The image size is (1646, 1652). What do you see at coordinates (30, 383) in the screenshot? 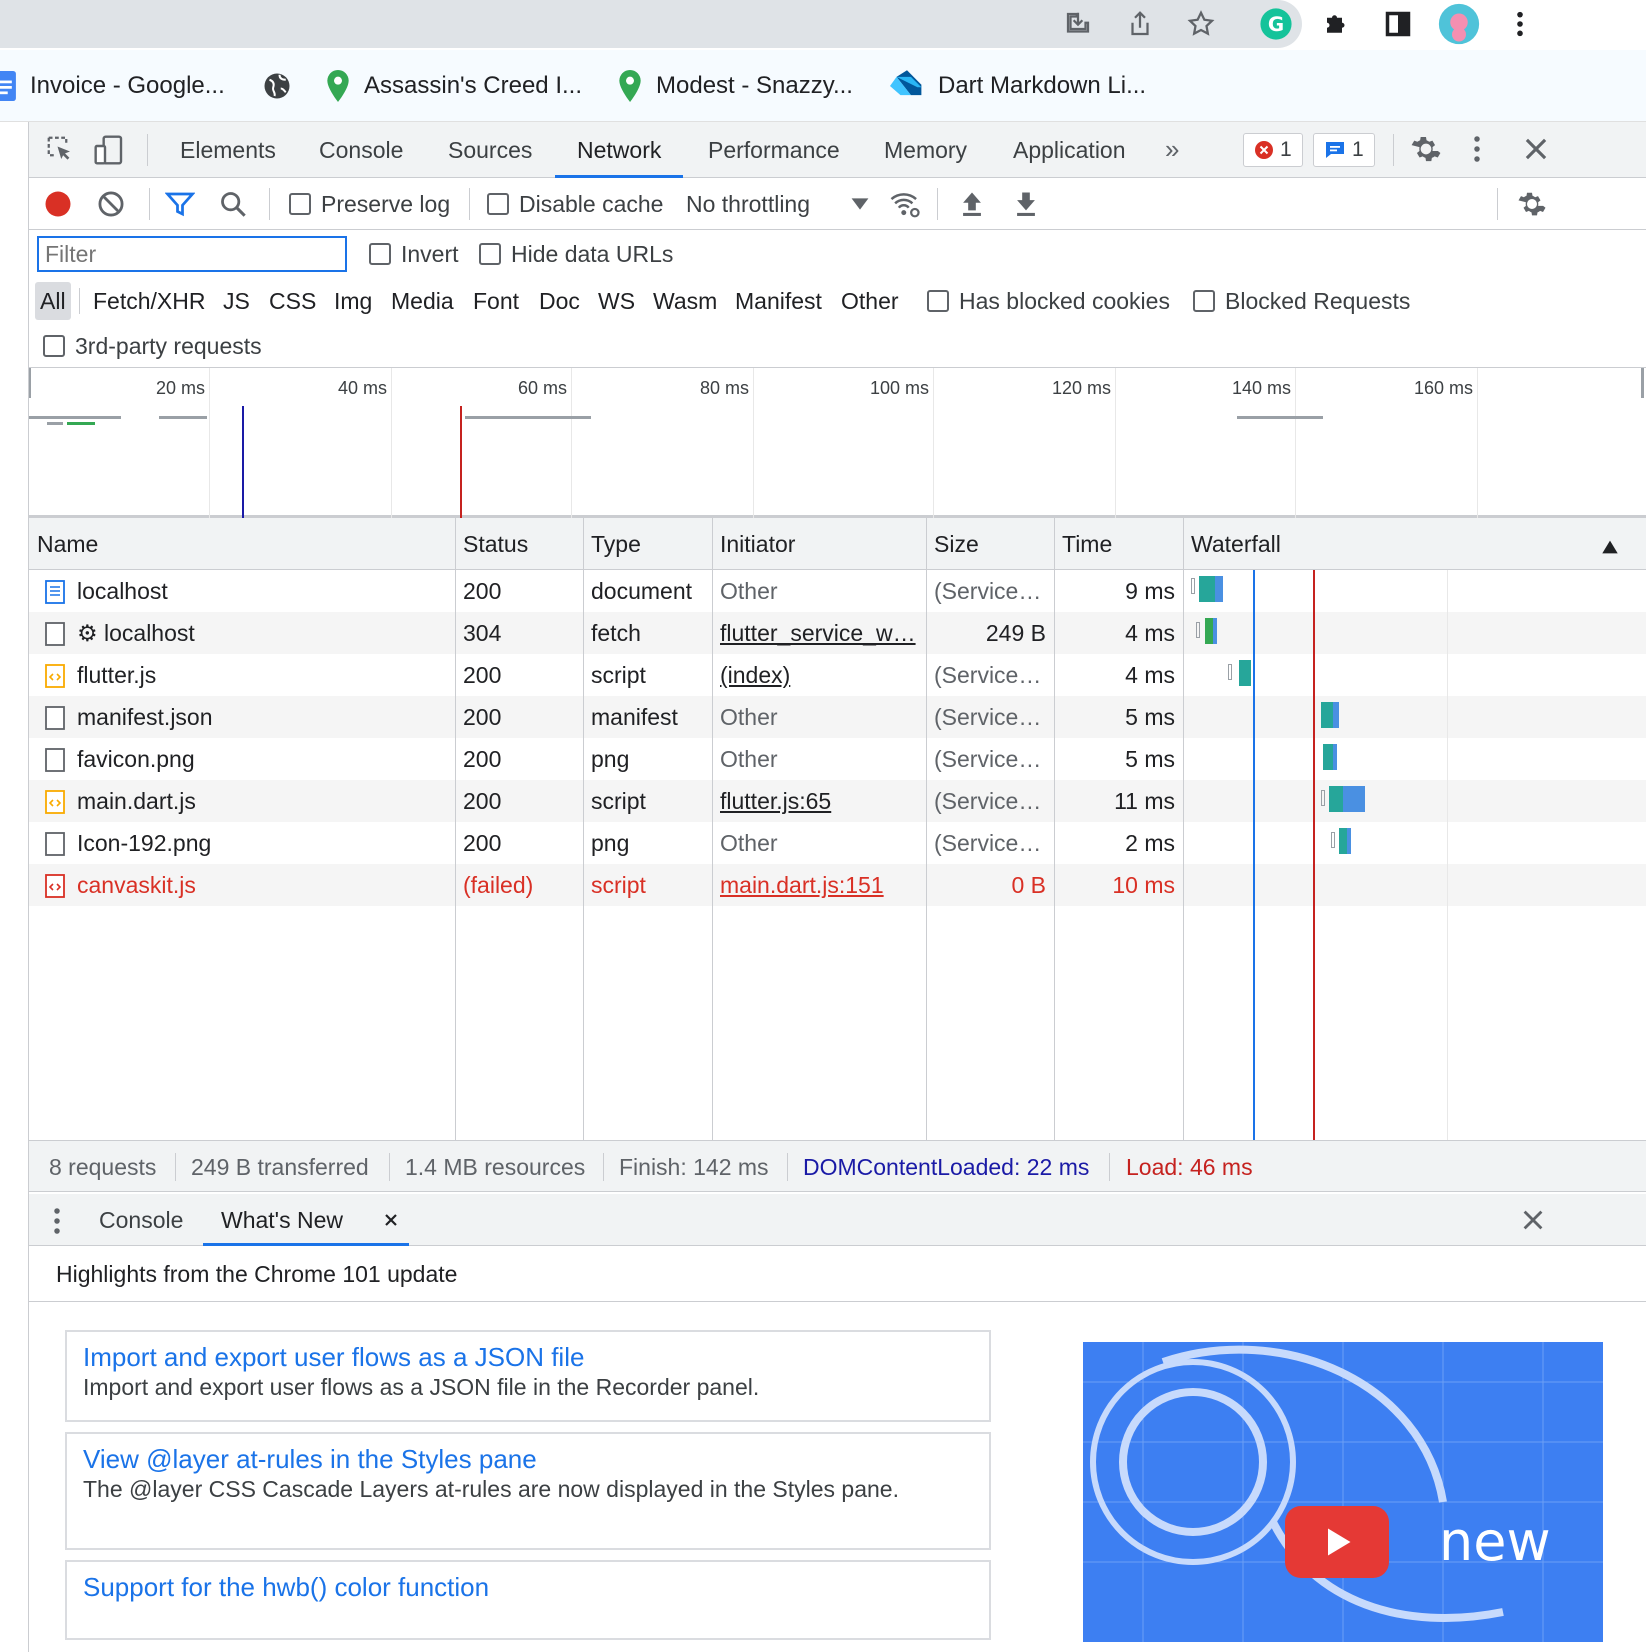
I see `overview-handle-left` at bounding box center [30, 383].